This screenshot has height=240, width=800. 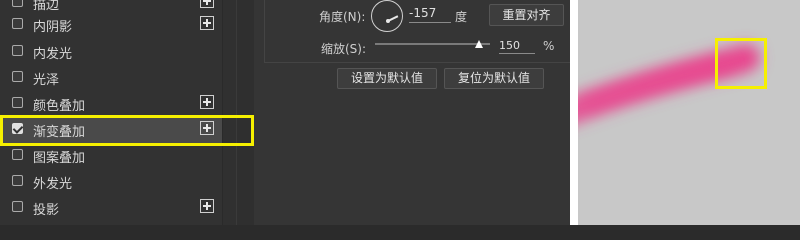 What do you see at coordinates (478, 44) in the screenshot?
I see `scale-slider-handle` at bounding box center [478, 44].